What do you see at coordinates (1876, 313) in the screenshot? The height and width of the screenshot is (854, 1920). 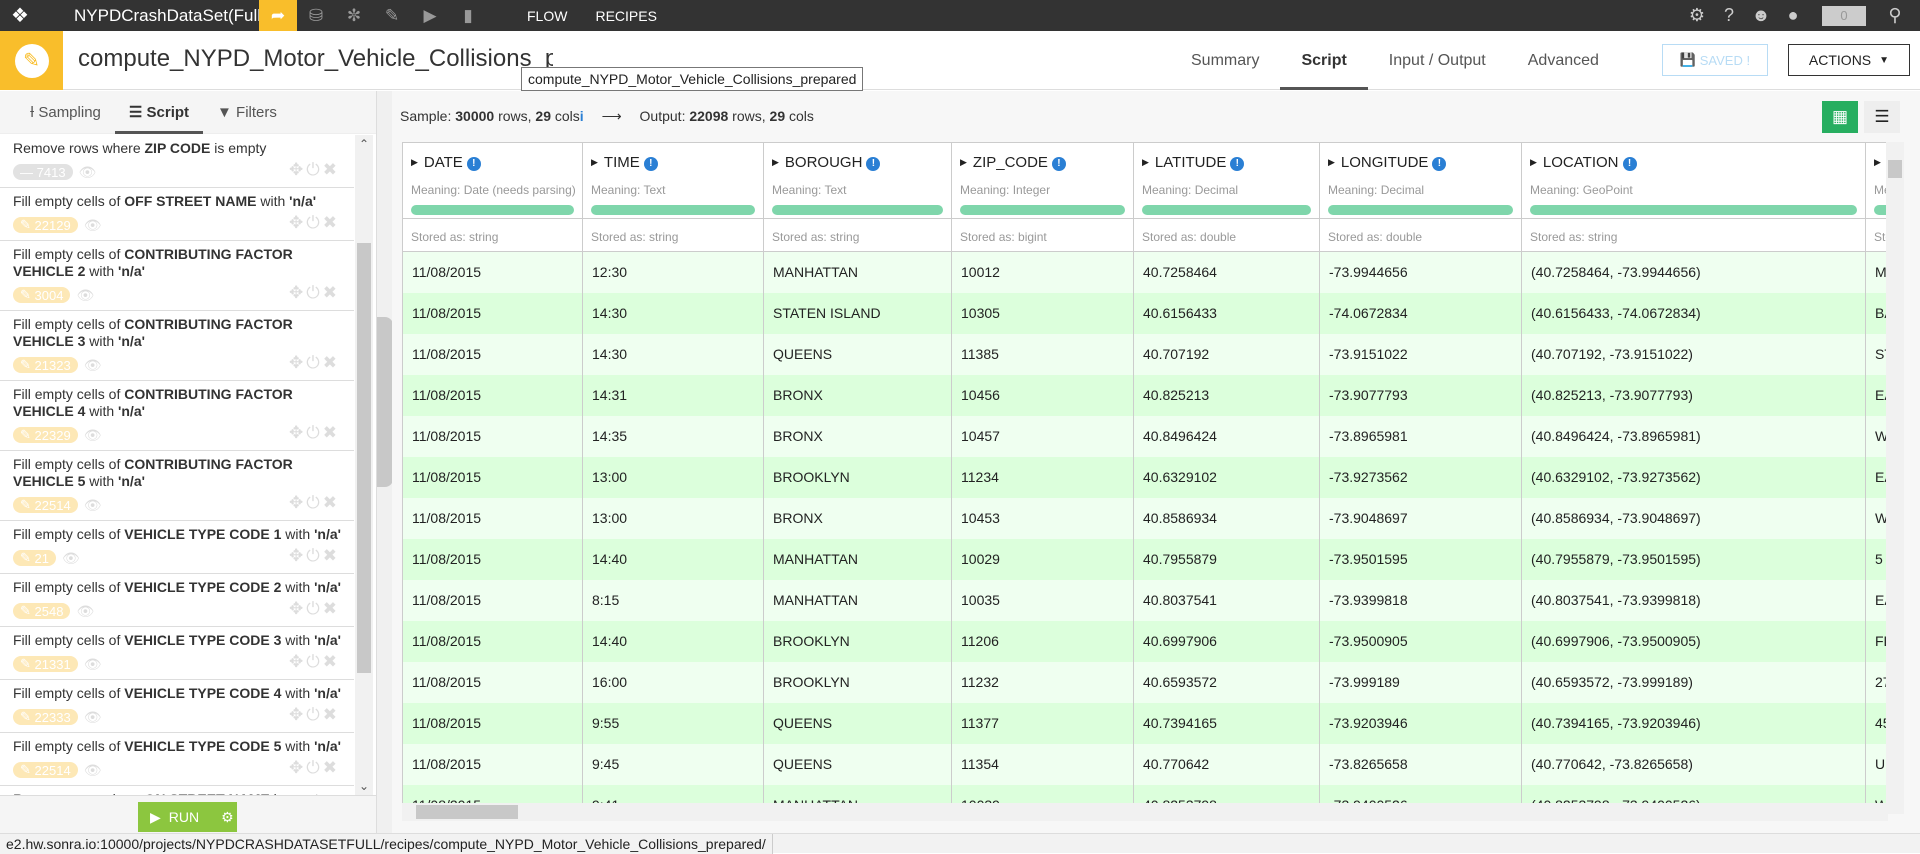 I see `table-cell: BA` at bounding box center [1876, 313].